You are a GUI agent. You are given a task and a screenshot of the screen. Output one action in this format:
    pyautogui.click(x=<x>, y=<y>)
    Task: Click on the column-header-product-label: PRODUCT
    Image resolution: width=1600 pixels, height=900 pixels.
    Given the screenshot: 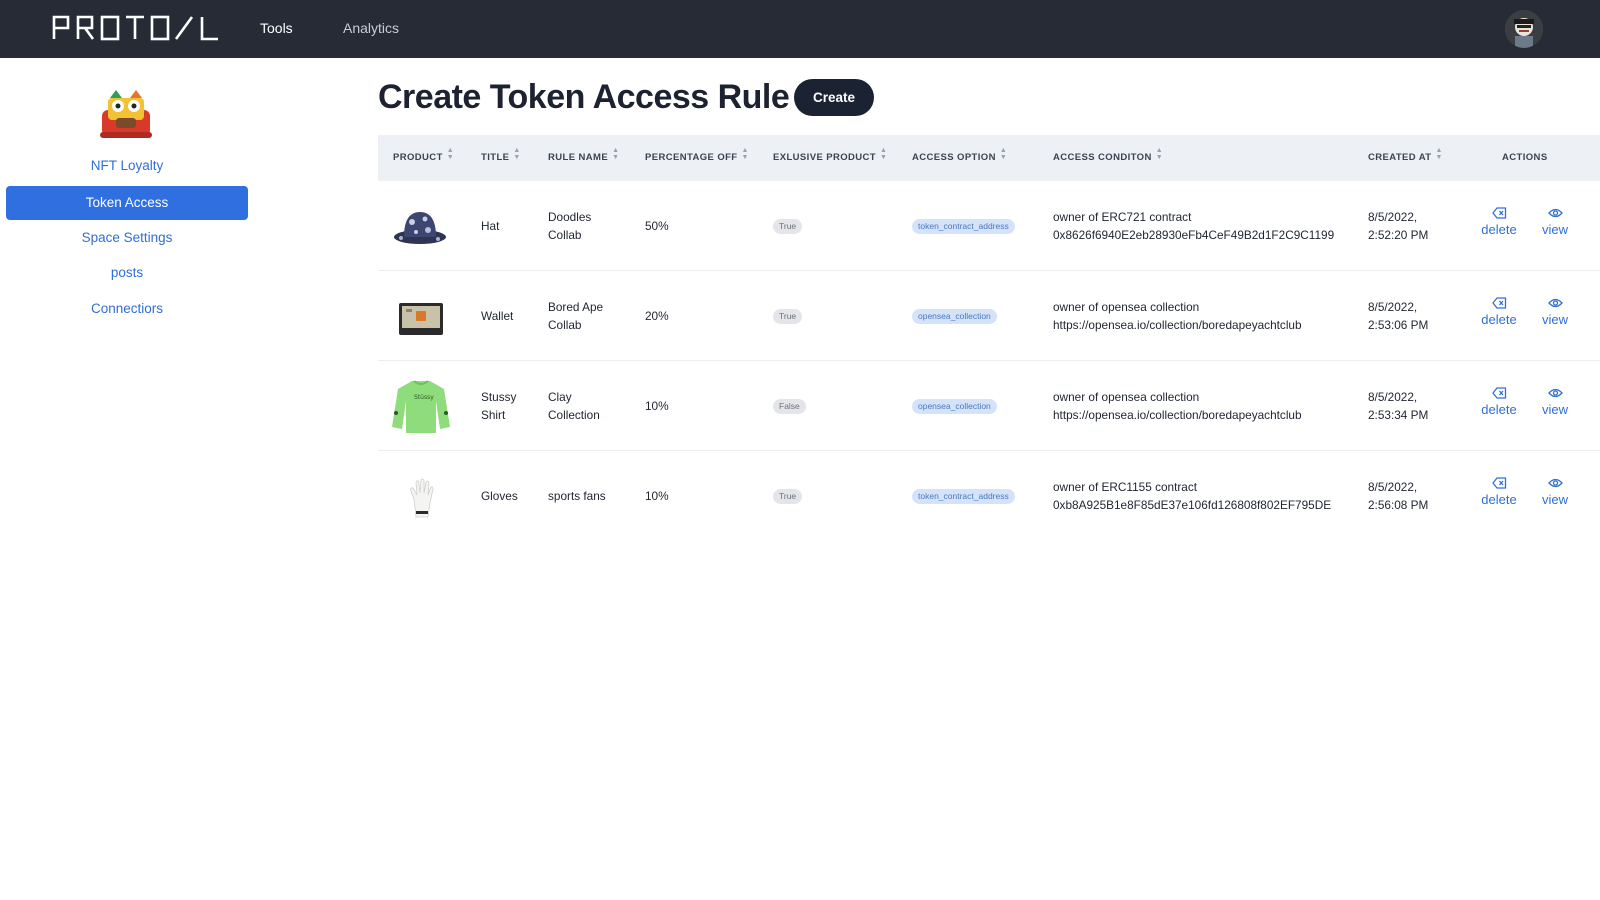 What is the action you would take?
    pyautogui.click(x=418, y=157)
    